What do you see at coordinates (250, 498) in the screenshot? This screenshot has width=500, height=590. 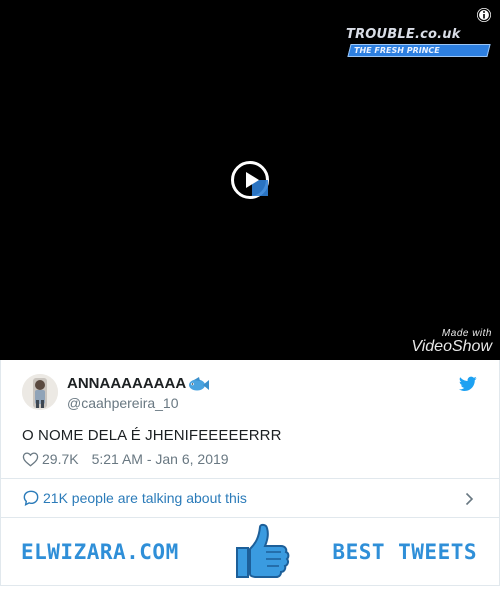 I see `conversation-link: 21K people are talking about this` at bounding box center [250, 498].